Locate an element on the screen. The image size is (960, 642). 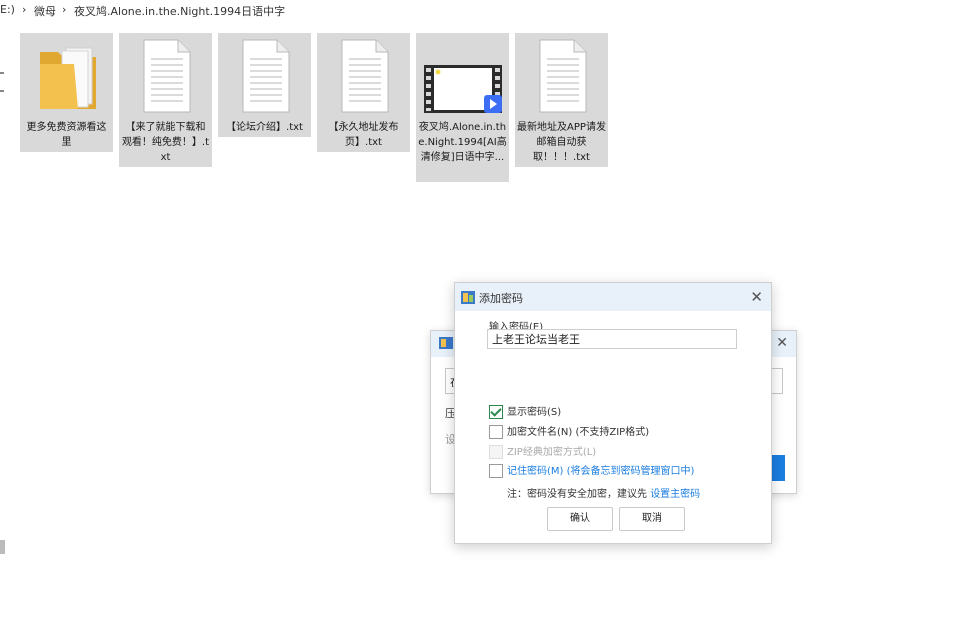
file-label: 【永久地址发布页】.txt is located at coordinates (363, 135).